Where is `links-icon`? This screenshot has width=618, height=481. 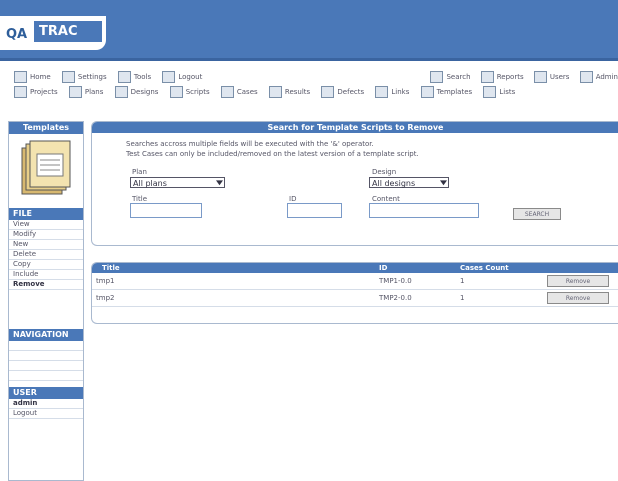 links-icon is located at coordinates (382, 92).